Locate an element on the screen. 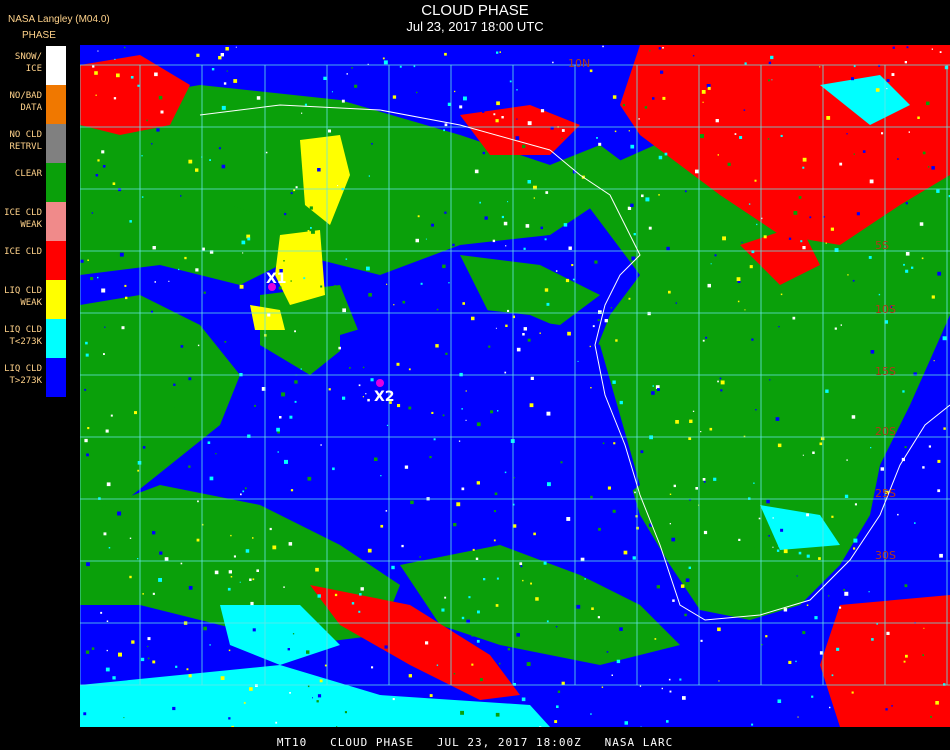  legend-swatch is located at coordinates (56, 182).